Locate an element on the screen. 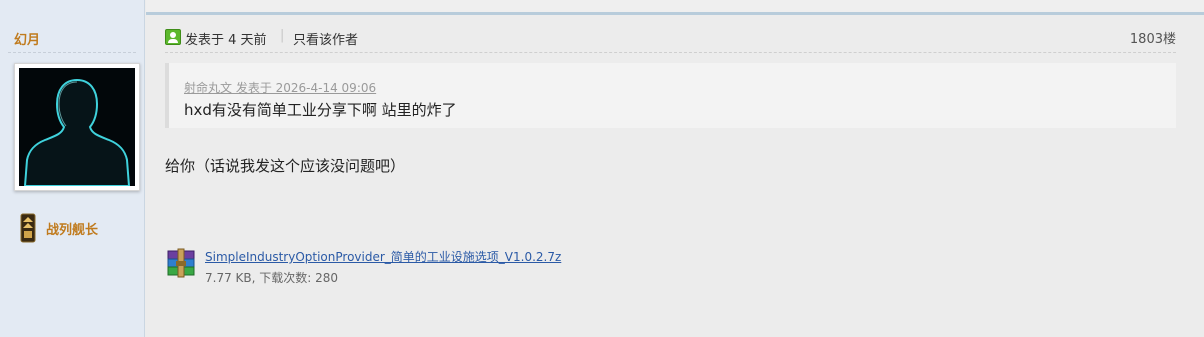 The image size is (1204, 337). only-author-link: 只看该作者 is located at coordinates (325, 38).